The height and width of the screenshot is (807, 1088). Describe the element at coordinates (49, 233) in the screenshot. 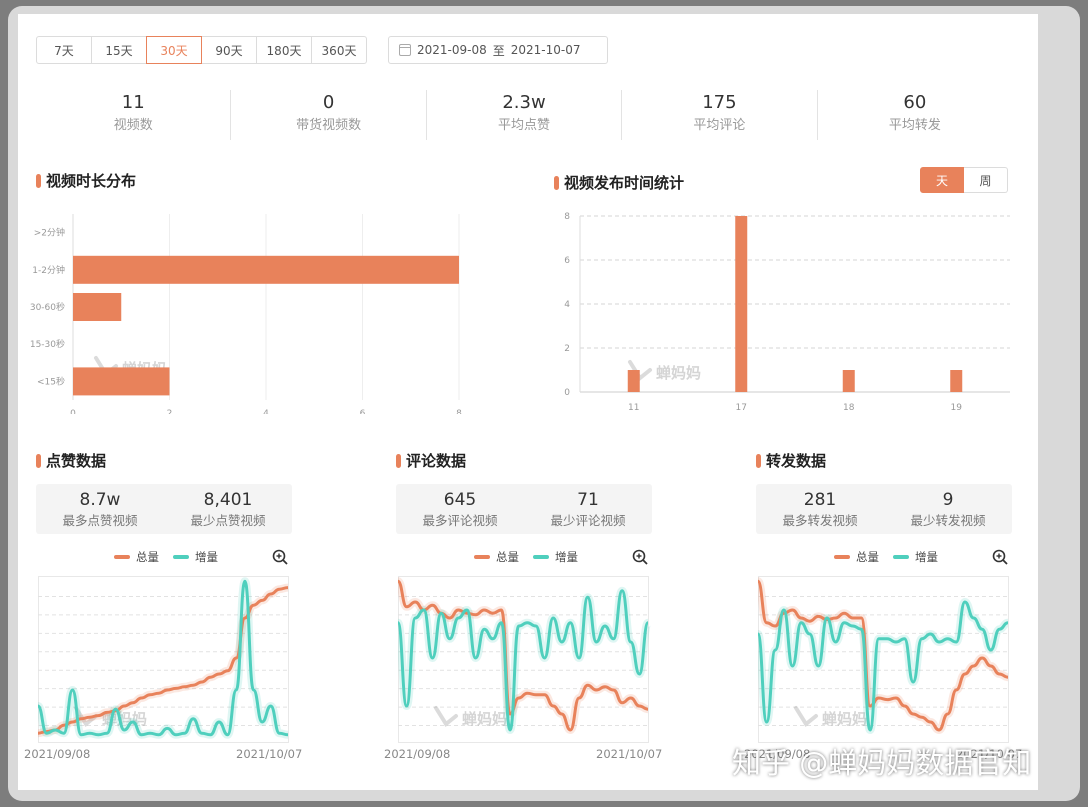

I see `y-tick-label: >2分钟` at that location.